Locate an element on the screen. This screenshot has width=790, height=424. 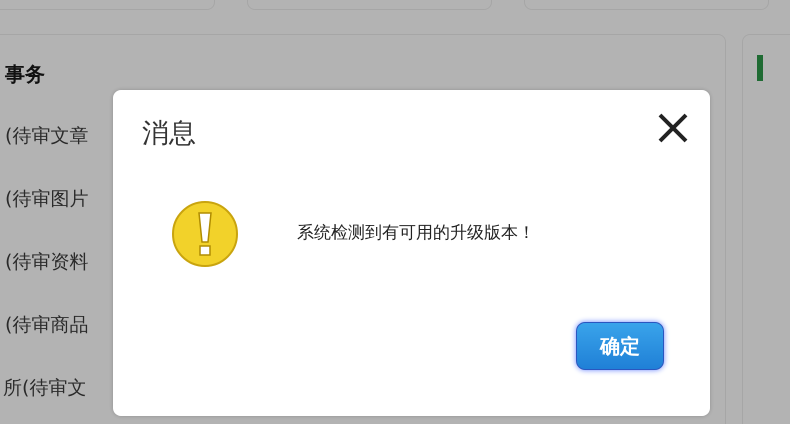
task-item: (待审商品 is located at coordinates (46, 325).